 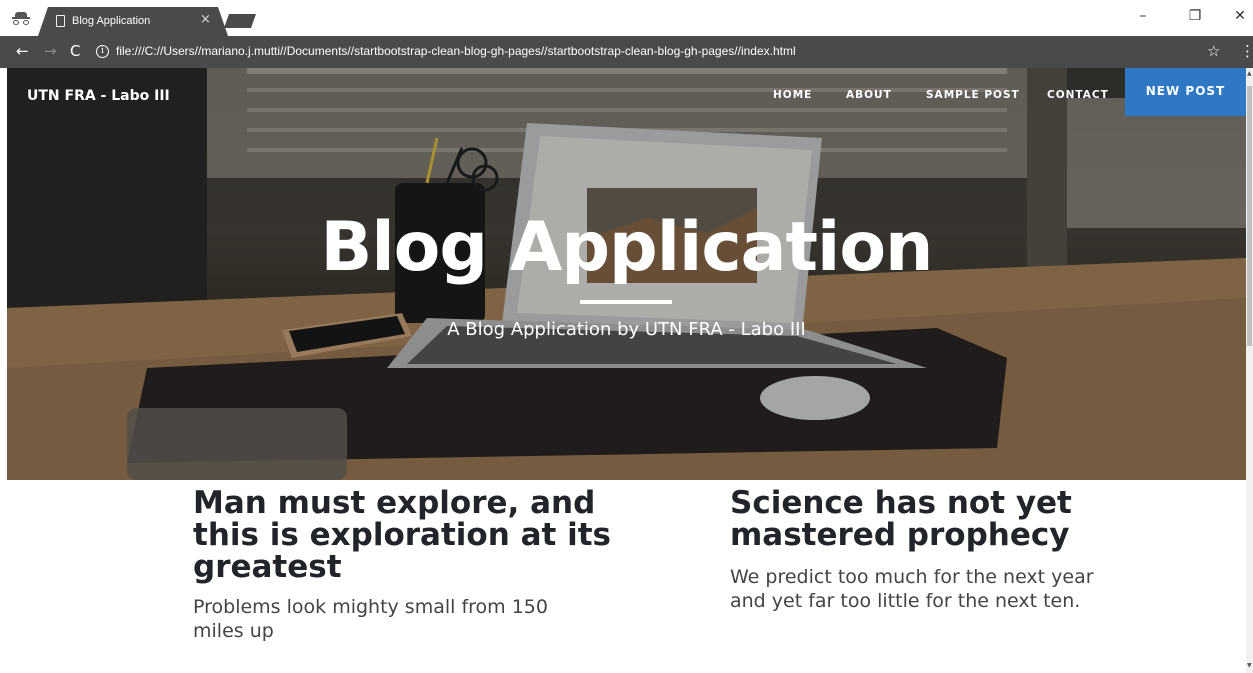 I want to click on scroll-up-icon: ▲, so click(x=1249, y=73).